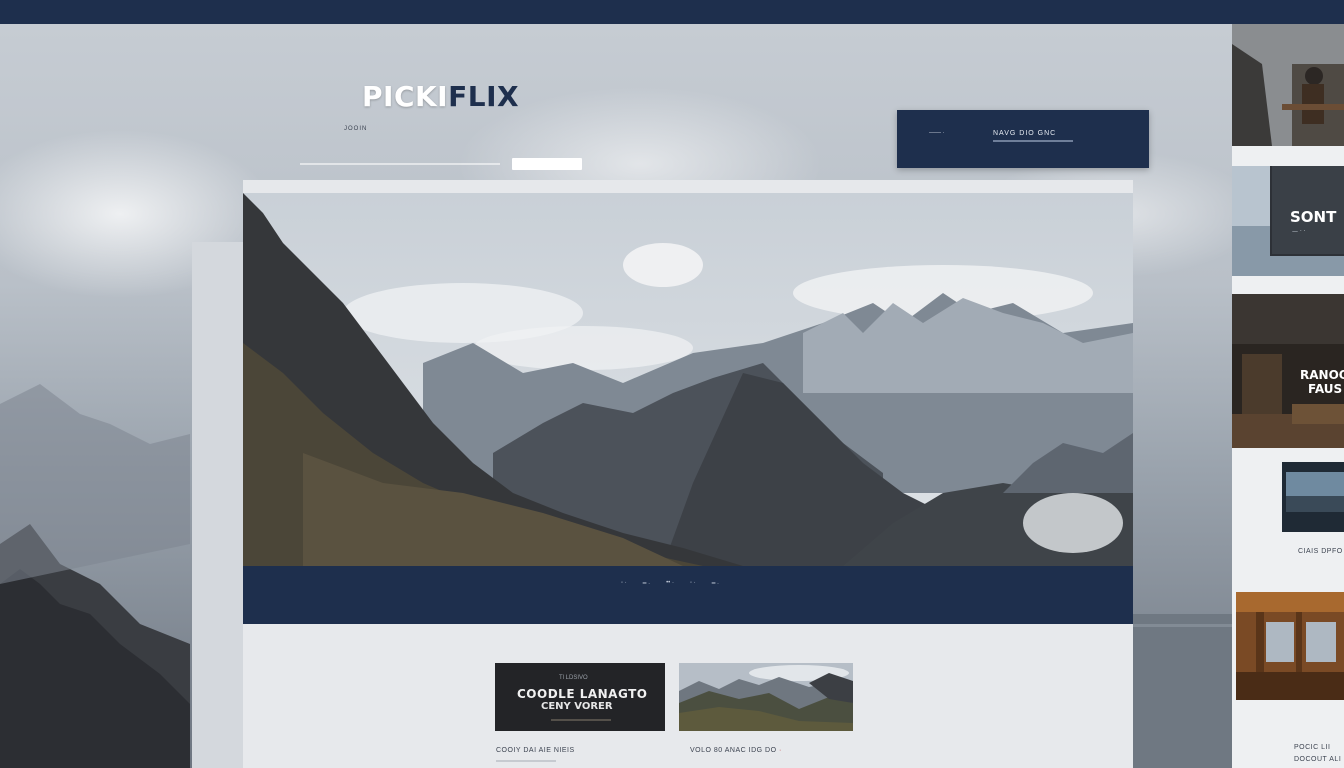 This screenshot has width=1344, height=768. Describe the element at coordinates (582, 694) in the screenshot. I see `card-title: COODLE LANAGTO` at that location.